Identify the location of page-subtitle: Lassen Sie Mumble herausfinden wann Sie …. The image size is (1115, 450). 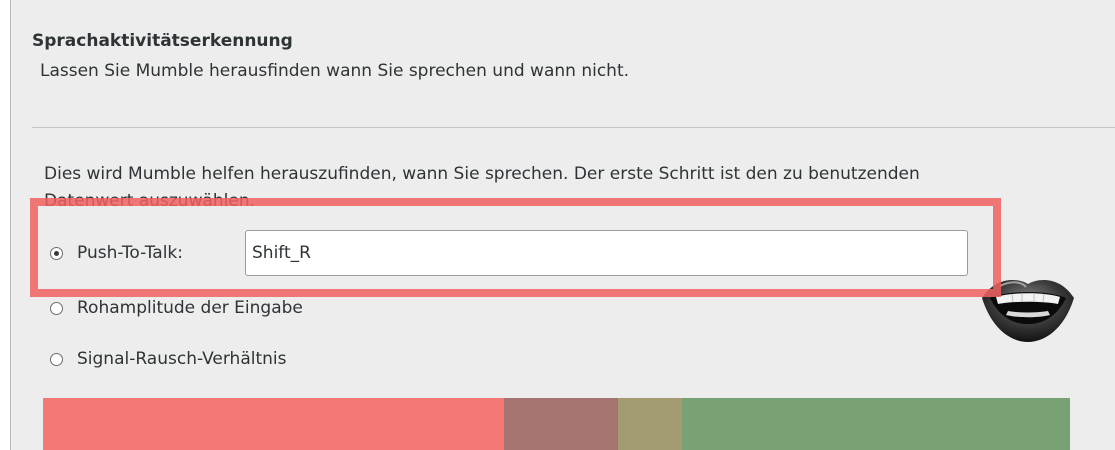
(335, 71).